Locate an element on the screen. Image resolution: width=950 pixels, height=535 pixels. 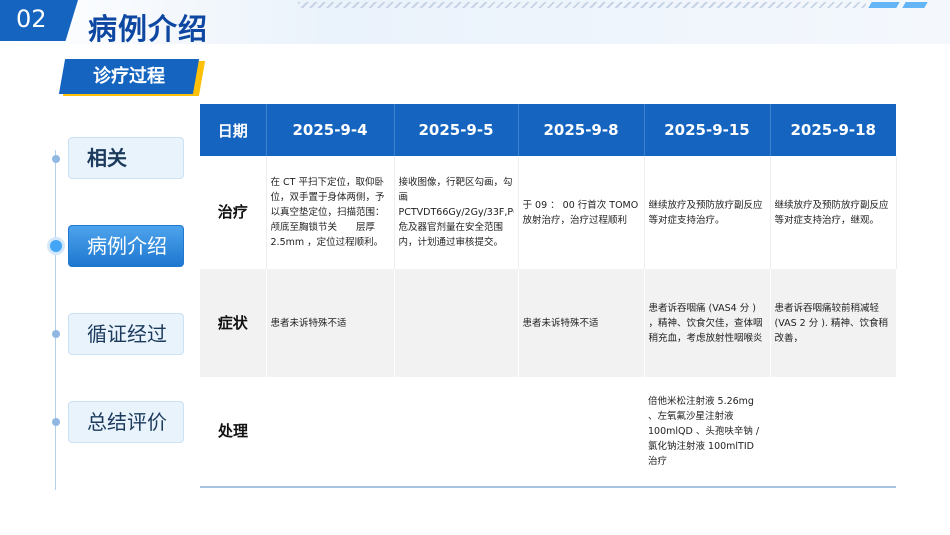
cell-text: 继续放疗及预防放疗副反应等对症支持治疗，继观。 is located at coordinates (831, 212).